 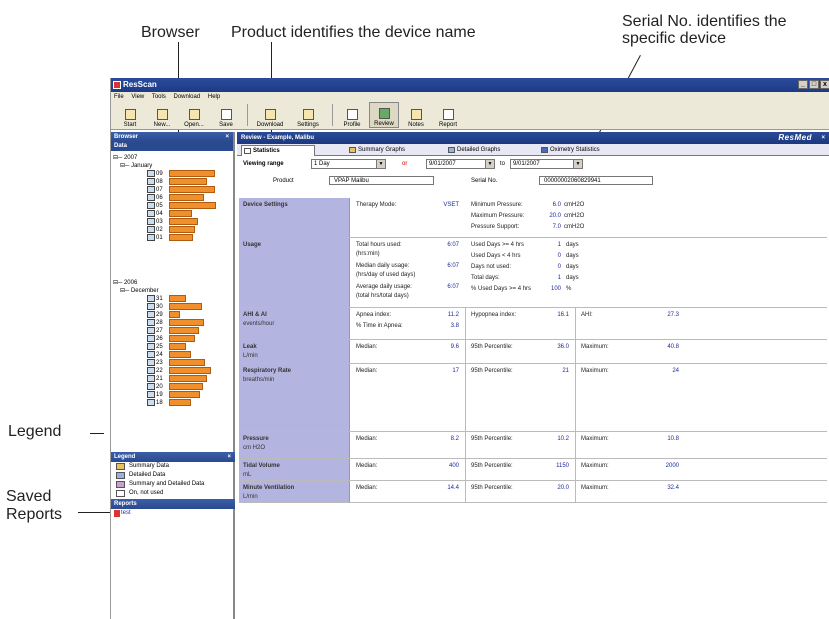 What do you see at coordinates (159, 347) in the screenshot?
I see `day-label: 25` at bounding box center [159, 347].